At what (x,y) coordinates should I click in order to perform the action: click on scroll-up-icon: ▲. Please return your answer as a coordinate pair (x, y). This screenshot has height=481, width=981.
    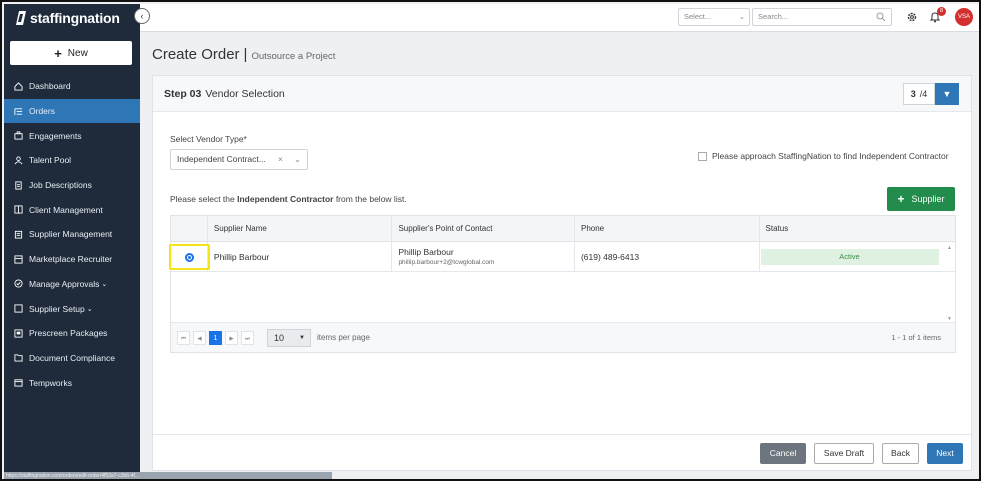
    Looking at the image, I should click on (949, 248).